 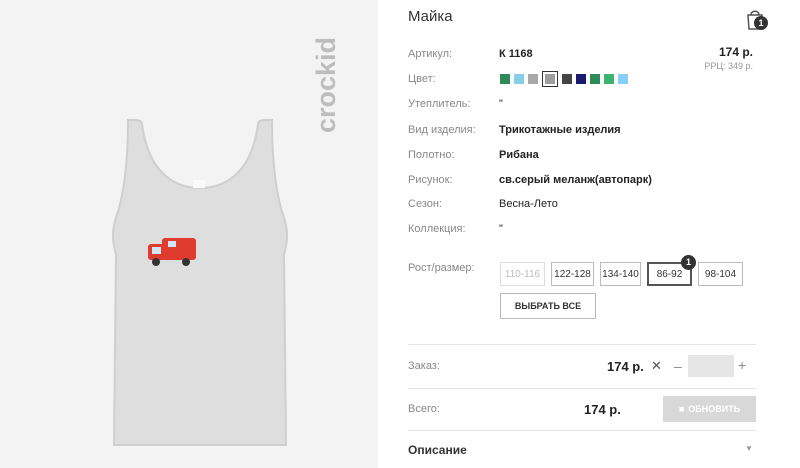 What do you see at coordinates (437, 450) in the screenshot?
I see `description-toggle: Описание` at bounding box center [437, 450].